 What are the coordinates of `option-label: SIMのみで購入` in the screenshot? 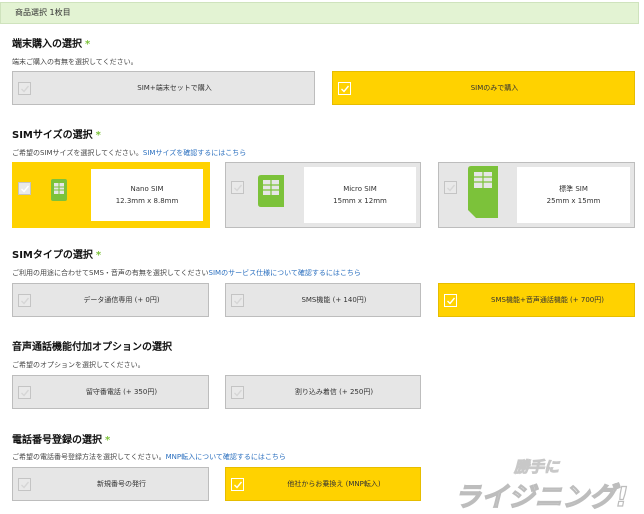 It's located at (494, 88).